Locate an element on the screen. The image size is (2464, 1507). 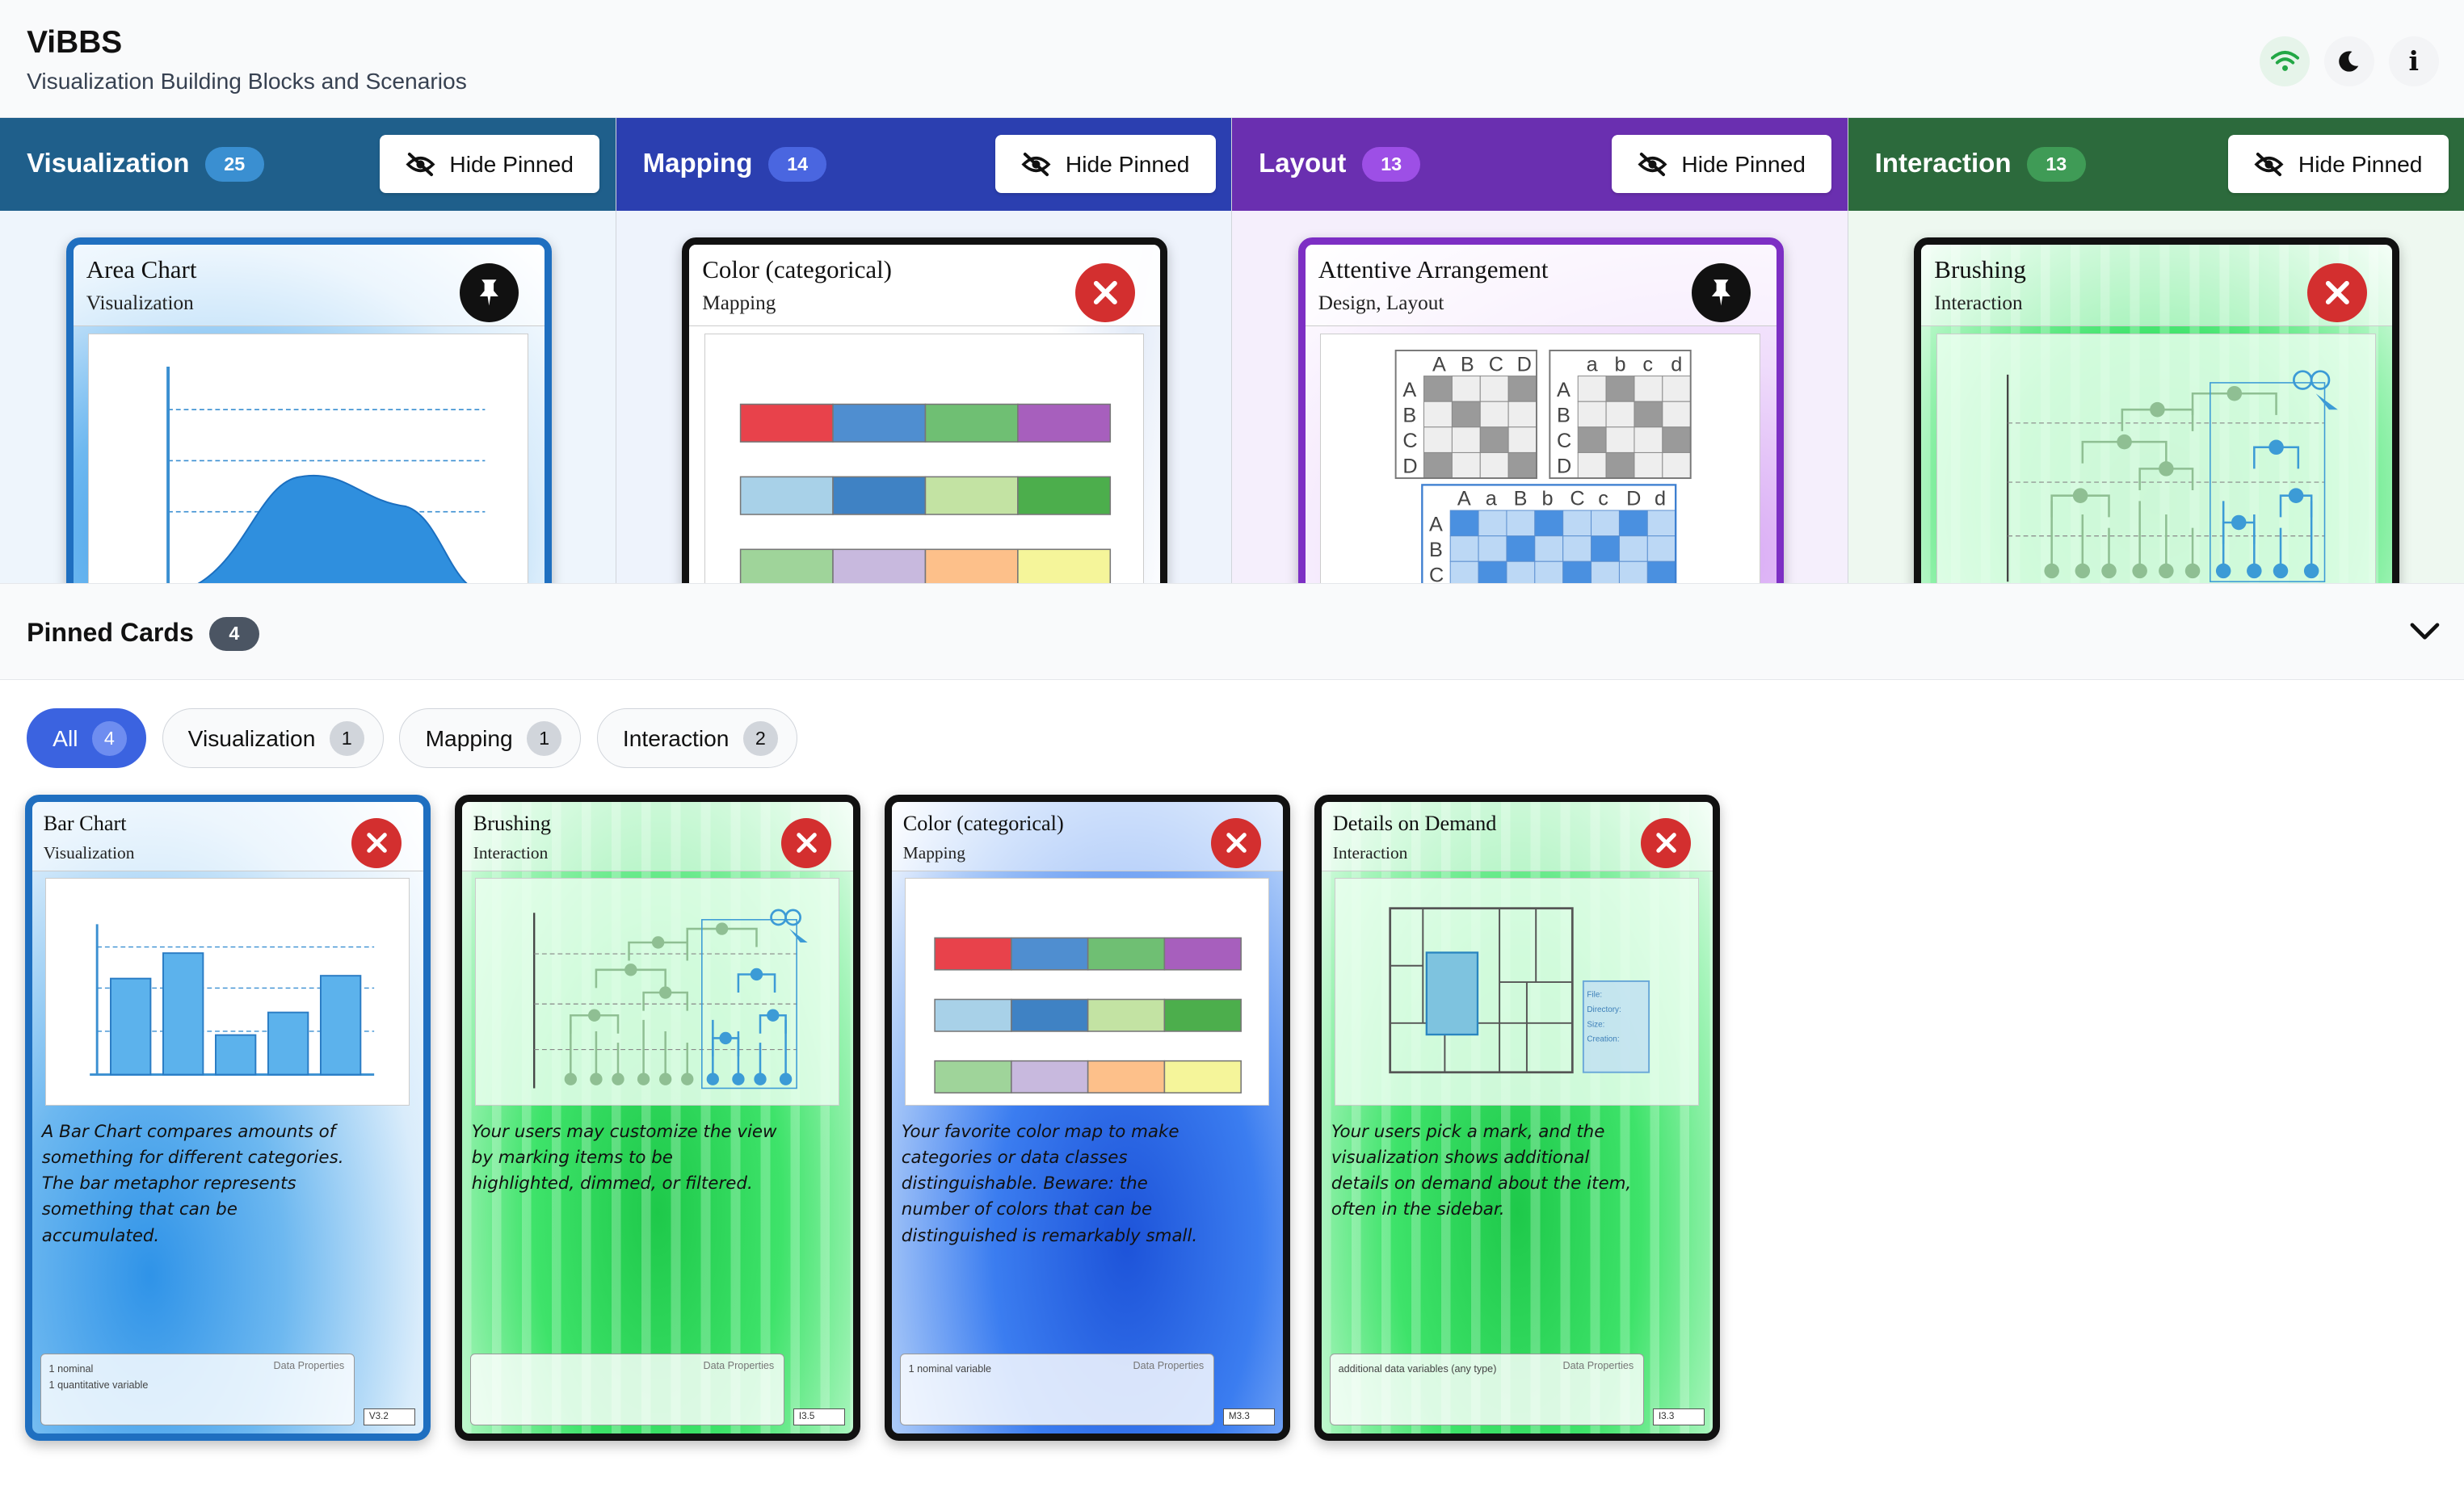
card-title: Details on Demand is located at coordinates (1414, 823).